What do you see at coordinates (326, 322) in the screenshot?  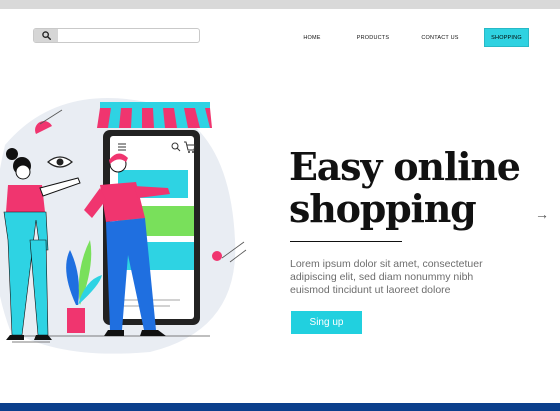 I see `signup-button: Sing up` at bounding box center [326, 322].